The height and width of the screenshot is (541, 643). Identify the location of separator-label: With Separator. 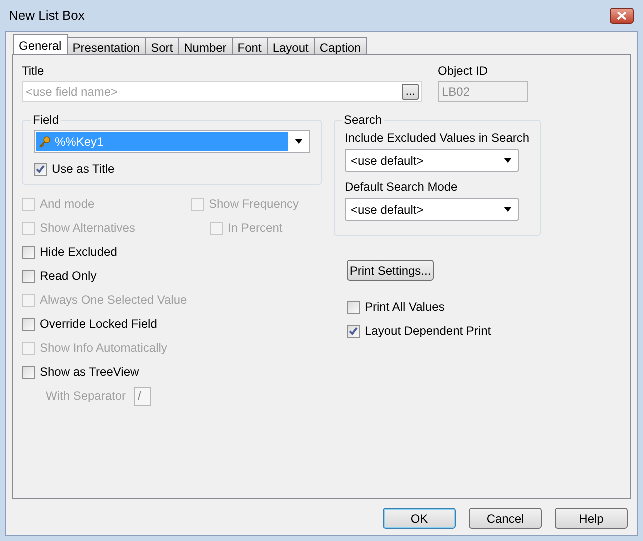
(86, 396).